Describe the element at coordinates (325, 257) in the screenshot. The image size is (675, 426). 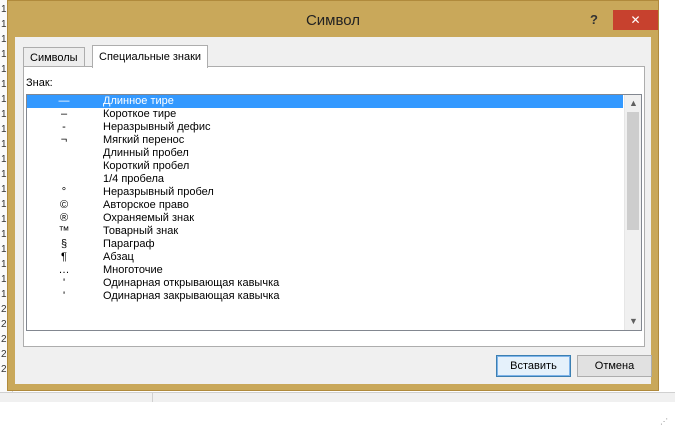
I see `list-item: ¶ Абзац` at that location.